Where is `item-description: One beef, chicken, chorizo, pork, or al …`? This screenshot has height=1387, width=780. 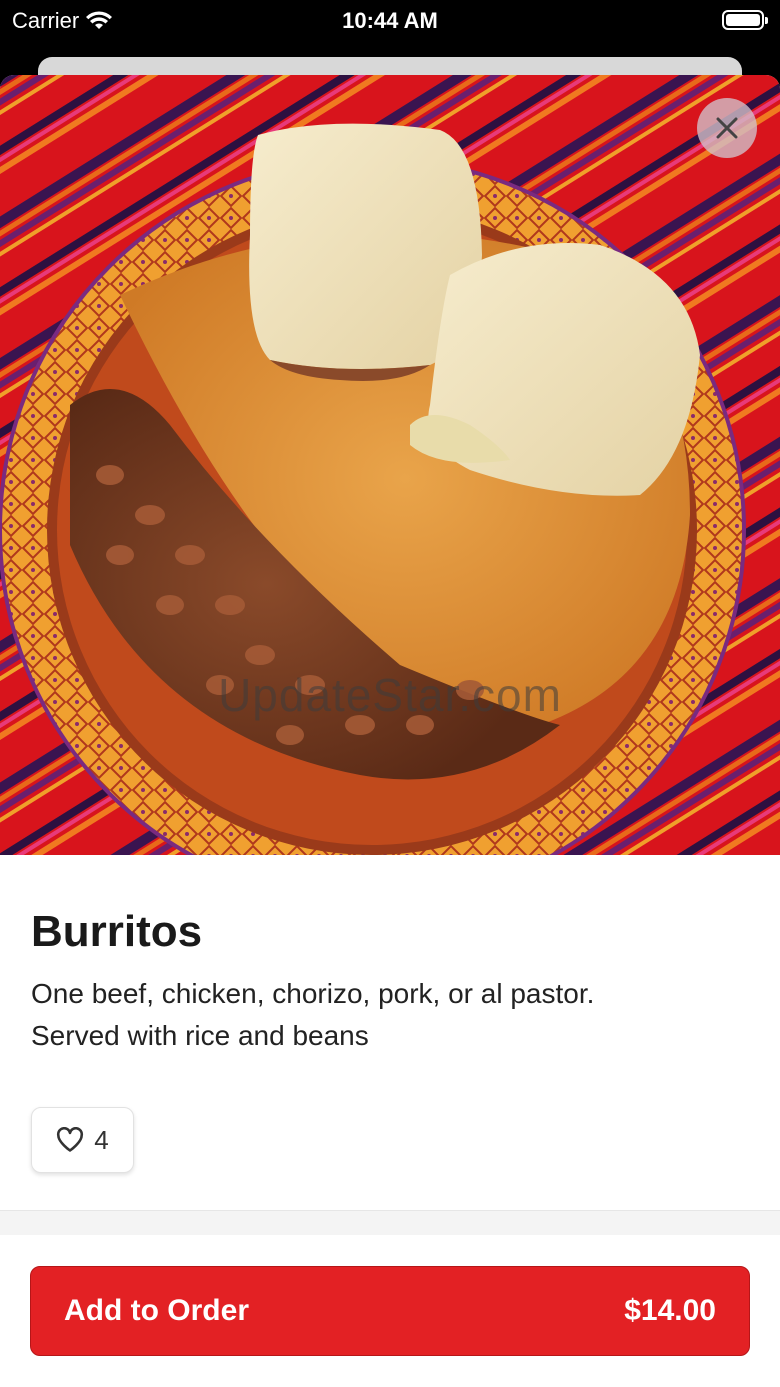
item-description: One beef, chicken, chorizo, pork, or al … is located at coordinates (390, 1015).